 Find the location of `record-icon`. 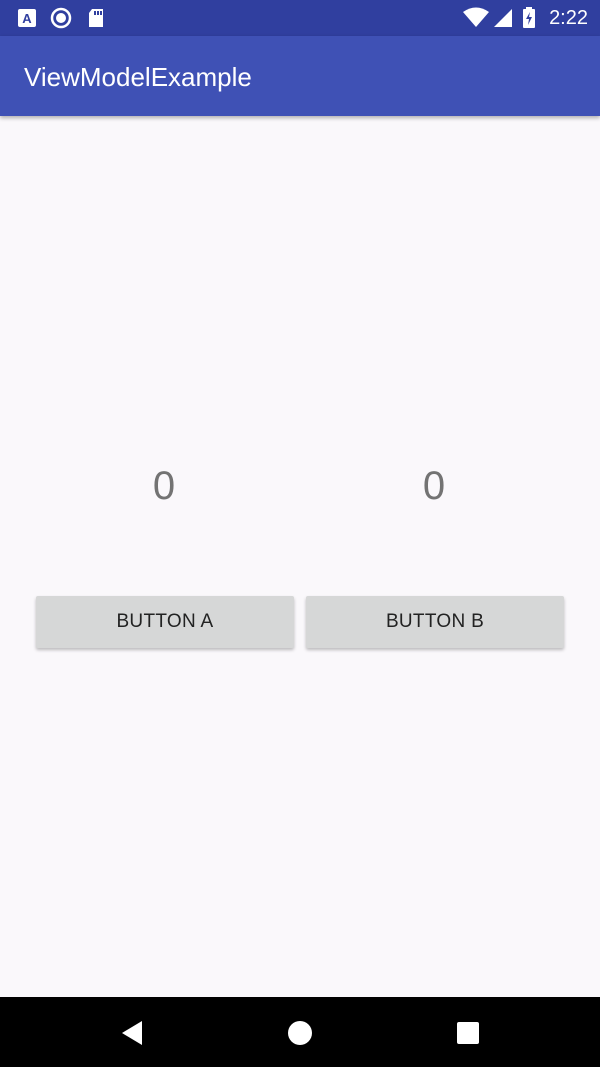

record-icon is located at coordinates (61, 18).